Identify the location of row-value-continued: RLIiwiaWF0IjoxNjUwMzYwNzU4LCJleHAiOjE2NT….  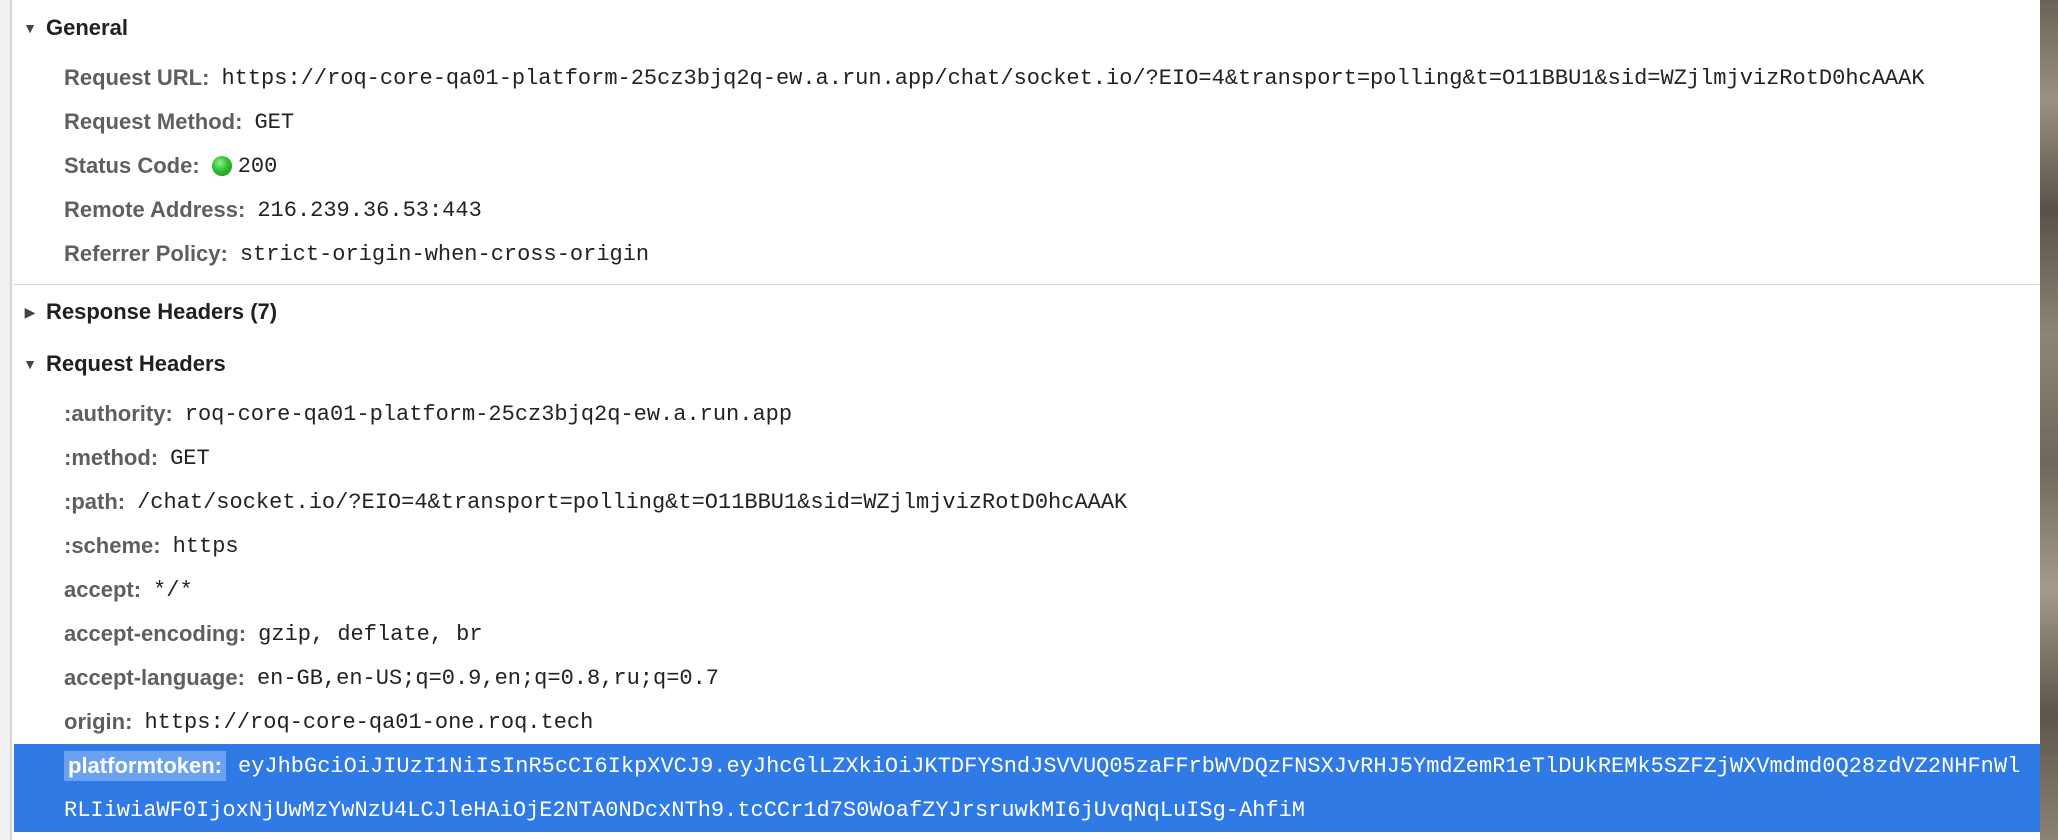
(684, 810).